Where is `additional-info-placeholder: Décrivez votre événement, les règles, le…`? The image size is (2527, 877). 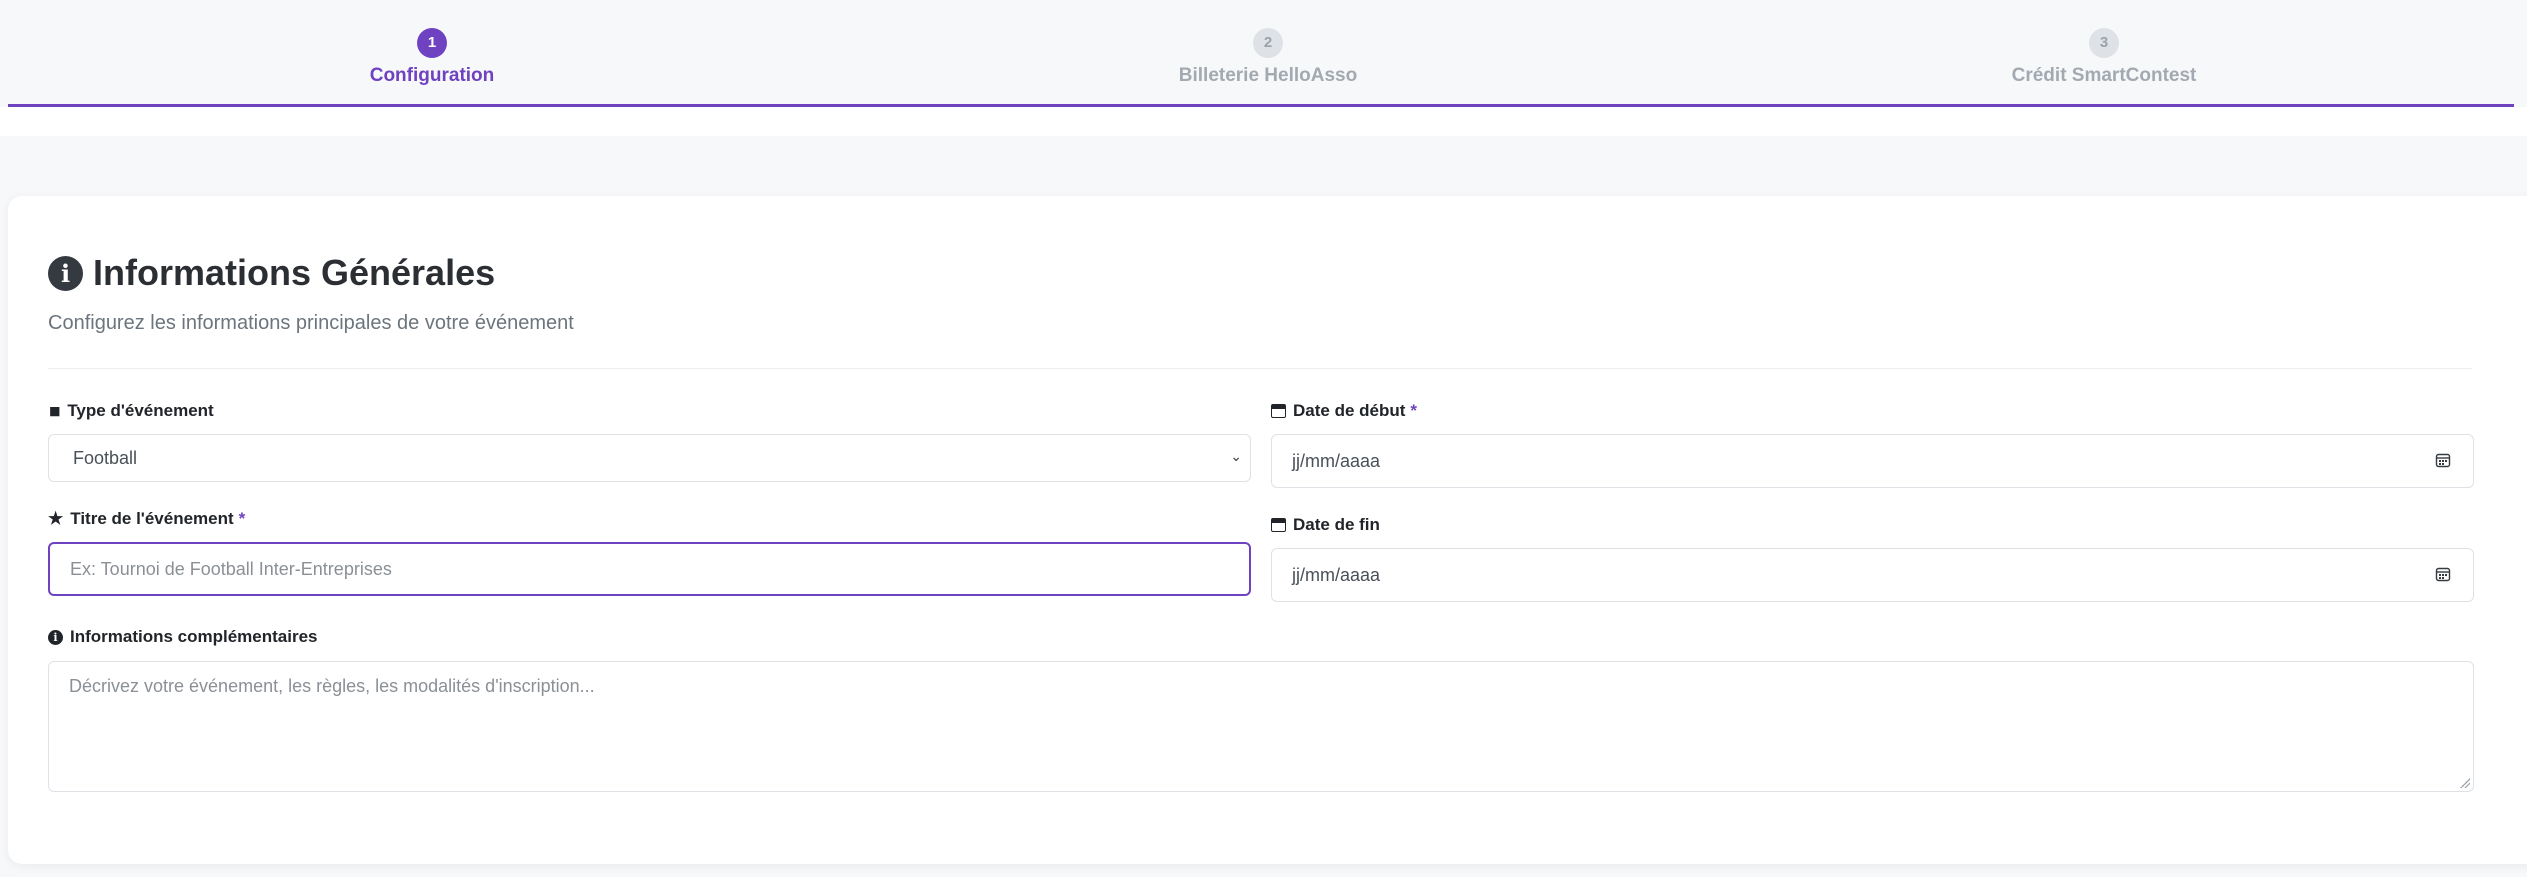 additional-info-placeholder: Décrivez votre événement, les règles, le… is located at coordinates (332, 686).